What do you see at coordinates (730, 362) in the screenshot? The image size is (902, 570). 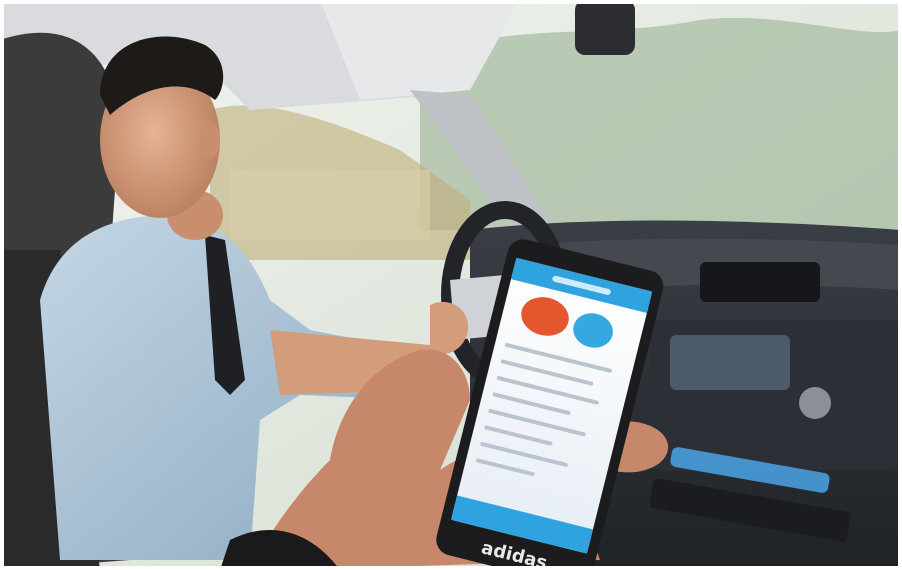 I see `radio-display` at bounding box center [730, 362].